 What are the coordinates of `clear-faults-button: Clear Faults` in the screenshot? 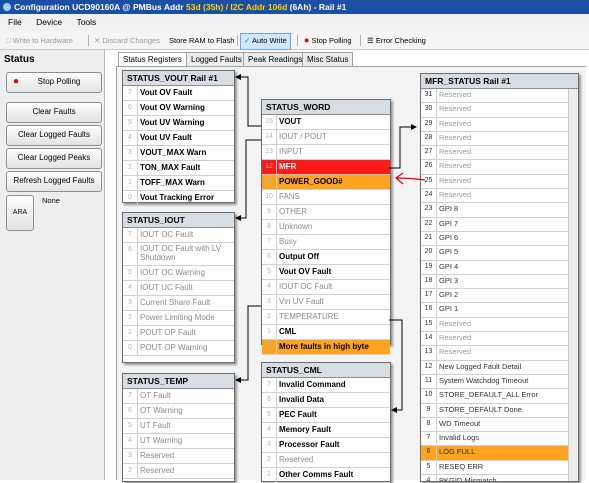 It's located at (54, 112).